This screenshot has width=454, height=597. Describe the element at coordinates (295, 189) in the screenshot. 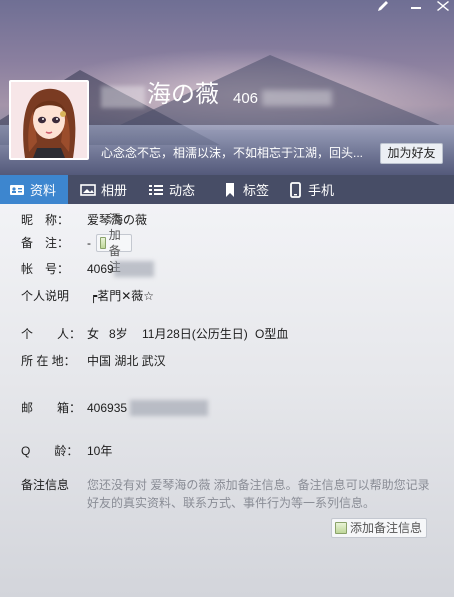

I see `mobile-phone-icon` at that location.